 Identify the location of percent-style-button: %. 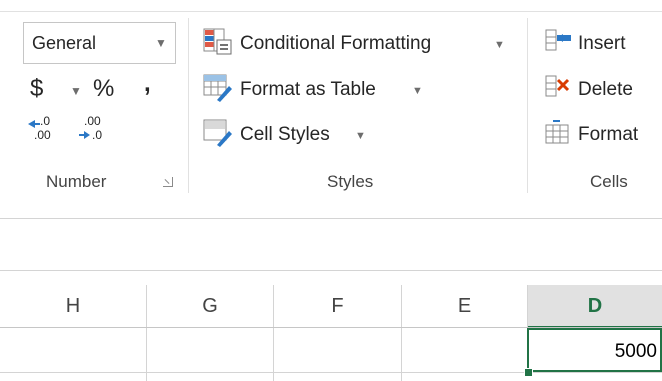
(103, 89).